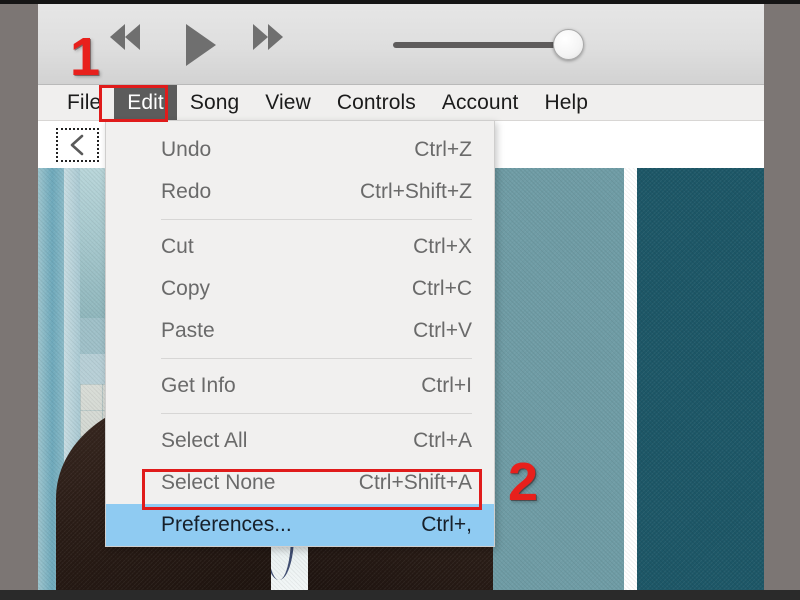  I want to click on top-frame-band, so click(400, 2).